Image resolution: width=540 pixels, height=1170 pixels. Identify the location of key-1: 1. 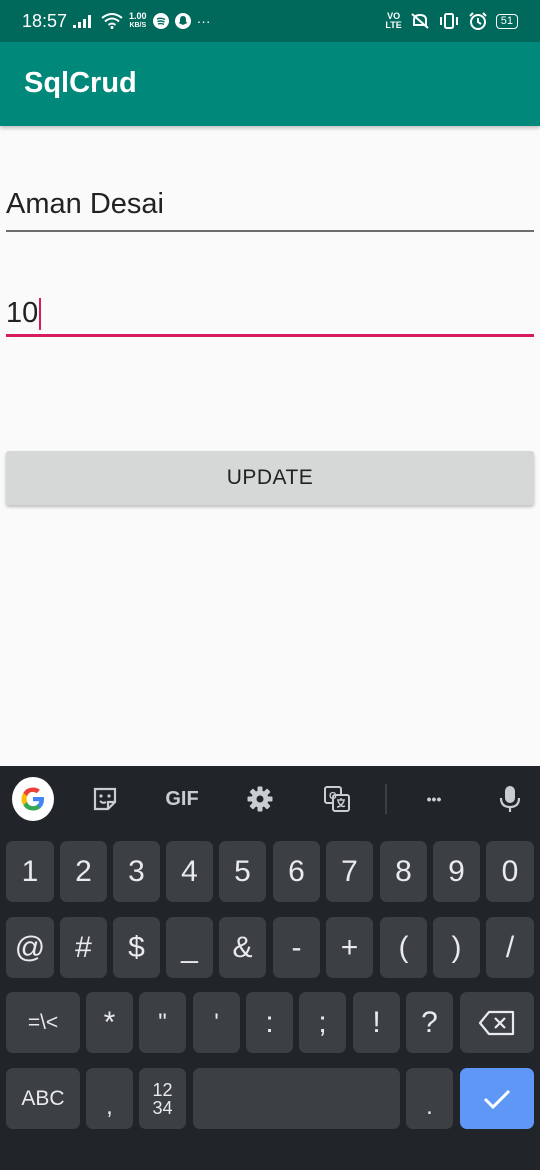
(30, 871).